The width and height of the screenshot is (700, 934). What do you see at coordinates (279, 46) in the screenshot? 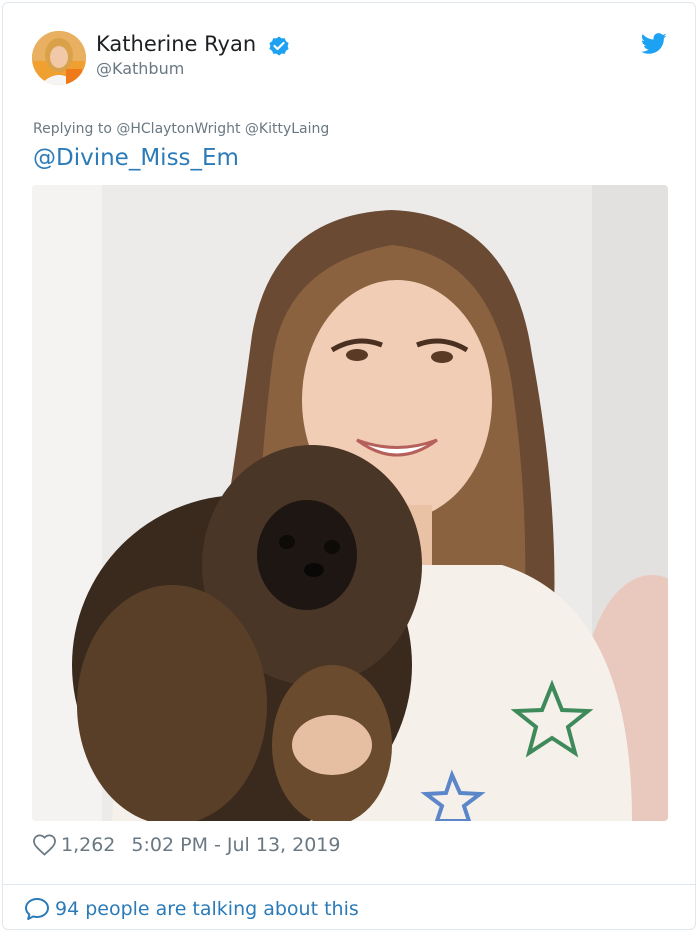
I see `verified-badge-icon` at bounding box center [279, 46].